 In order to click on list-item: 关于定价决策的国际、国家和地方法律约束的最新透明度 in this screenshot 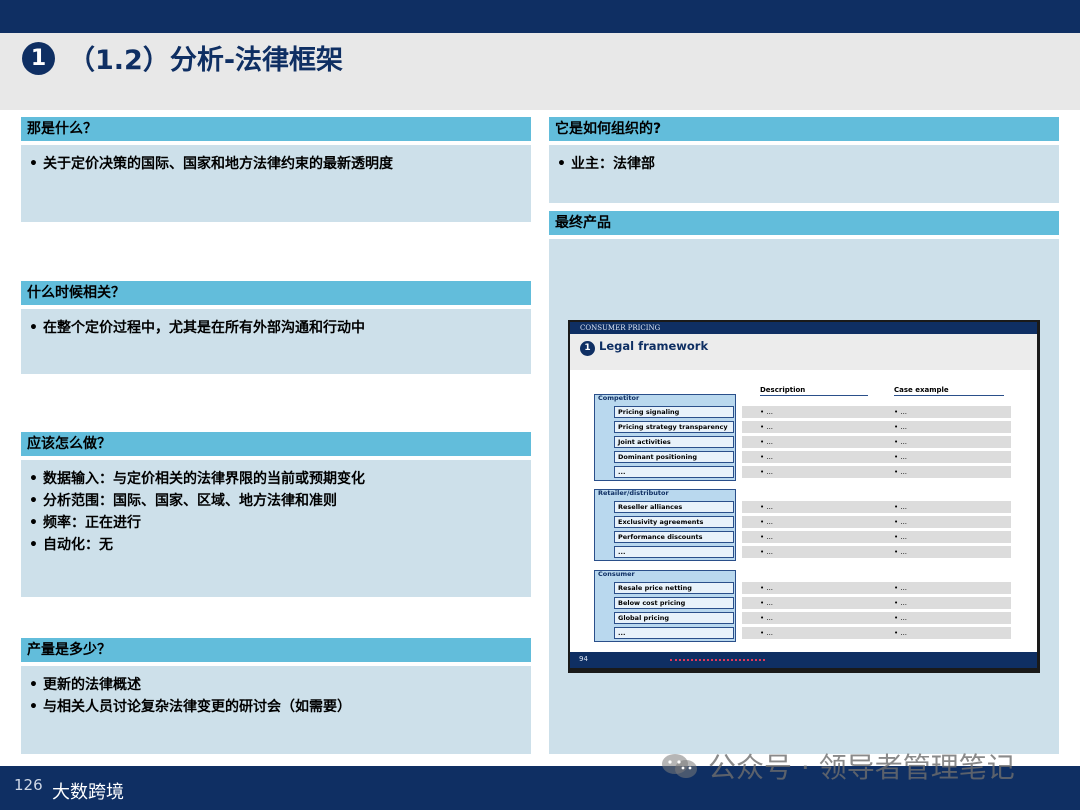, I will do `click(276, 164)`.